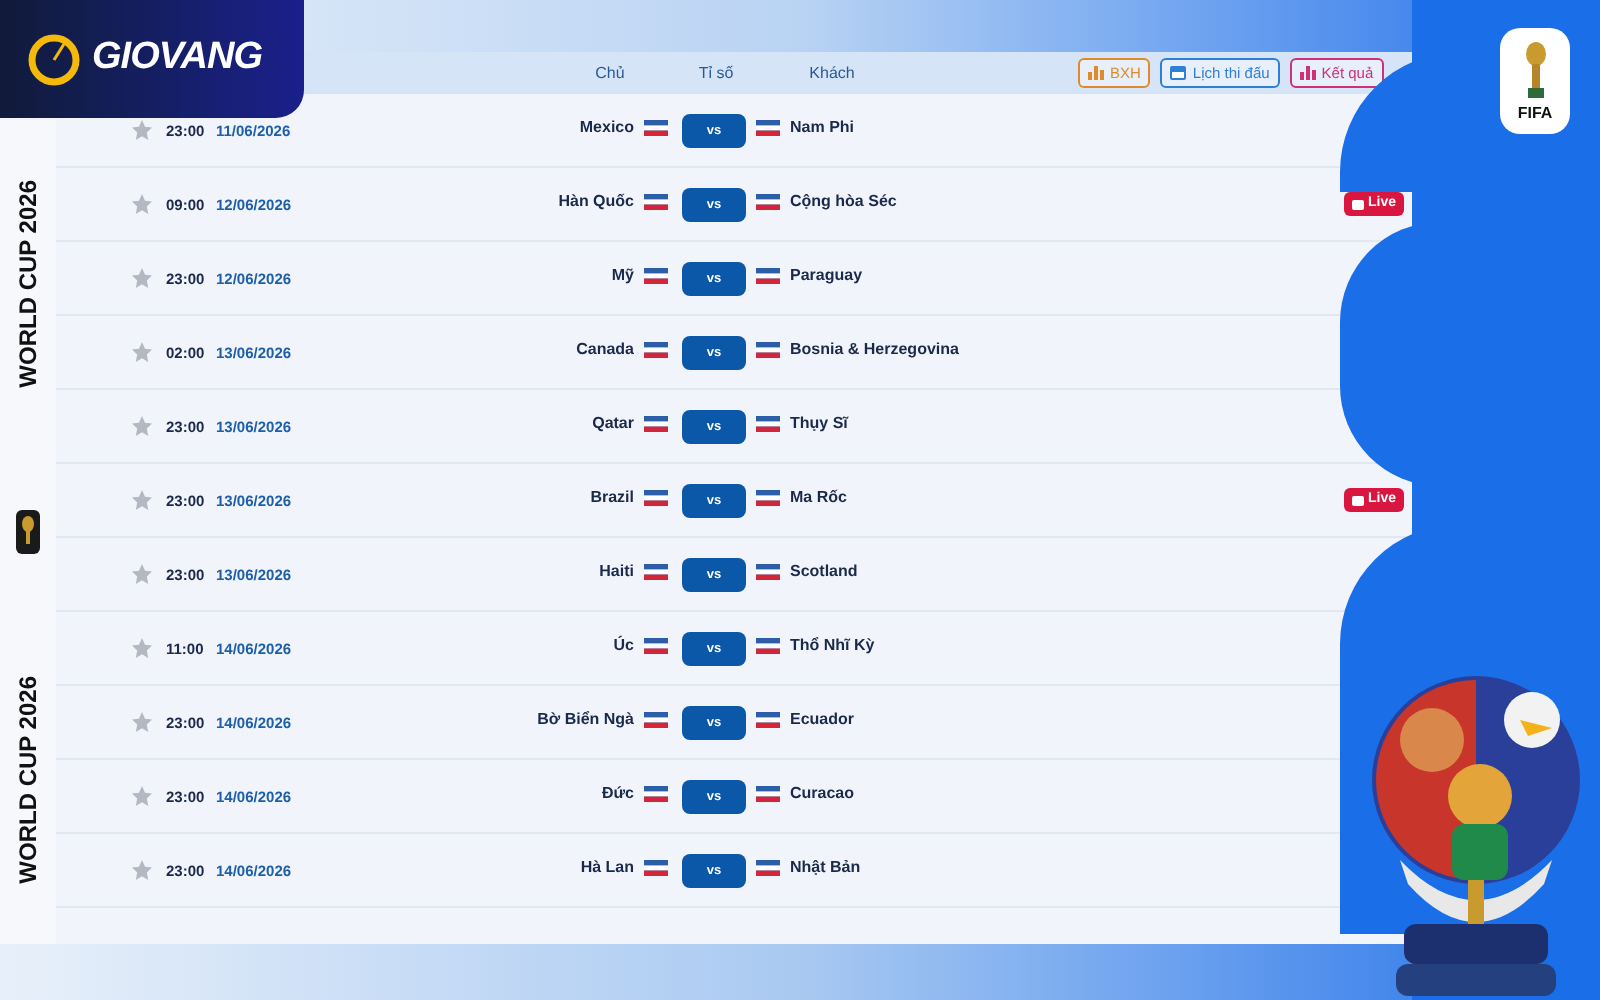  What do you see at coordinates (832, 646) in the screenshot?
I see `away-team: Thổ Nhĩ Kỳ` at bounding box center [832, 646].